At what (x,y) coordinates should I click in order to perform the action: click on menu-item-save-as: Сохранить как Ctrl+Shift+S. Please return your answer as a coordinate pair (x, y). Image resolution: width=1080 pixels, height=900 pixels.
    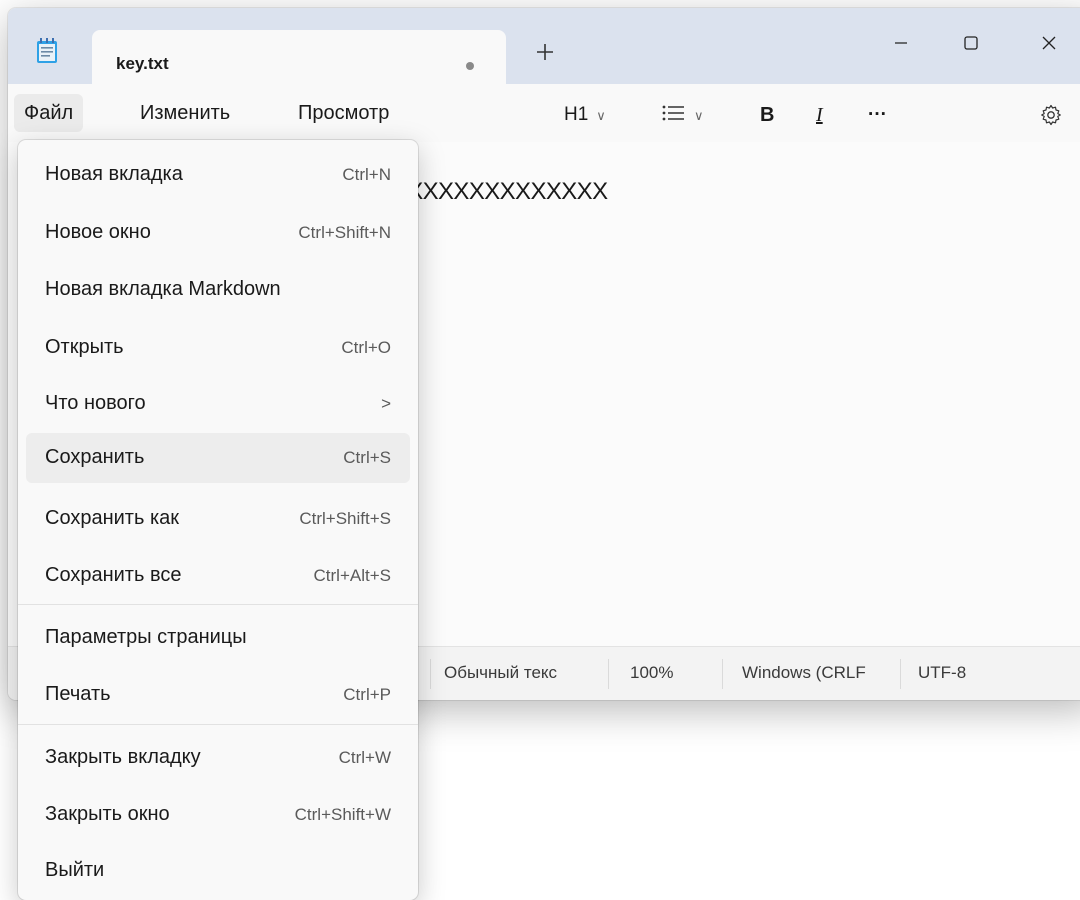
    Looking at the image, I should click on (218, 519).